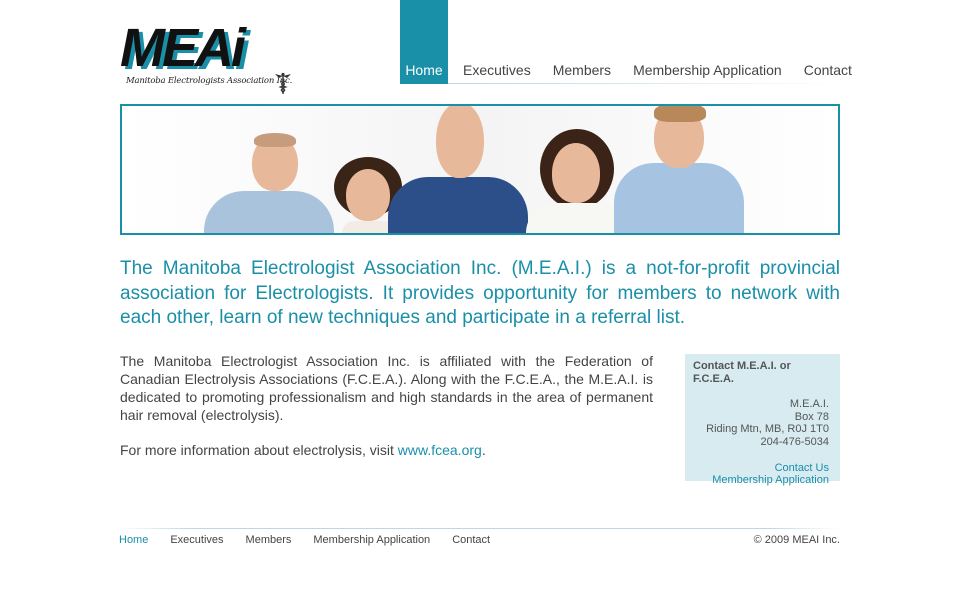 The width and height of the screenshot is (960, 600). Describe the element at coordinates (761, 468) in the screenshot. I see `contact-us-link: Contact Us` at that location.